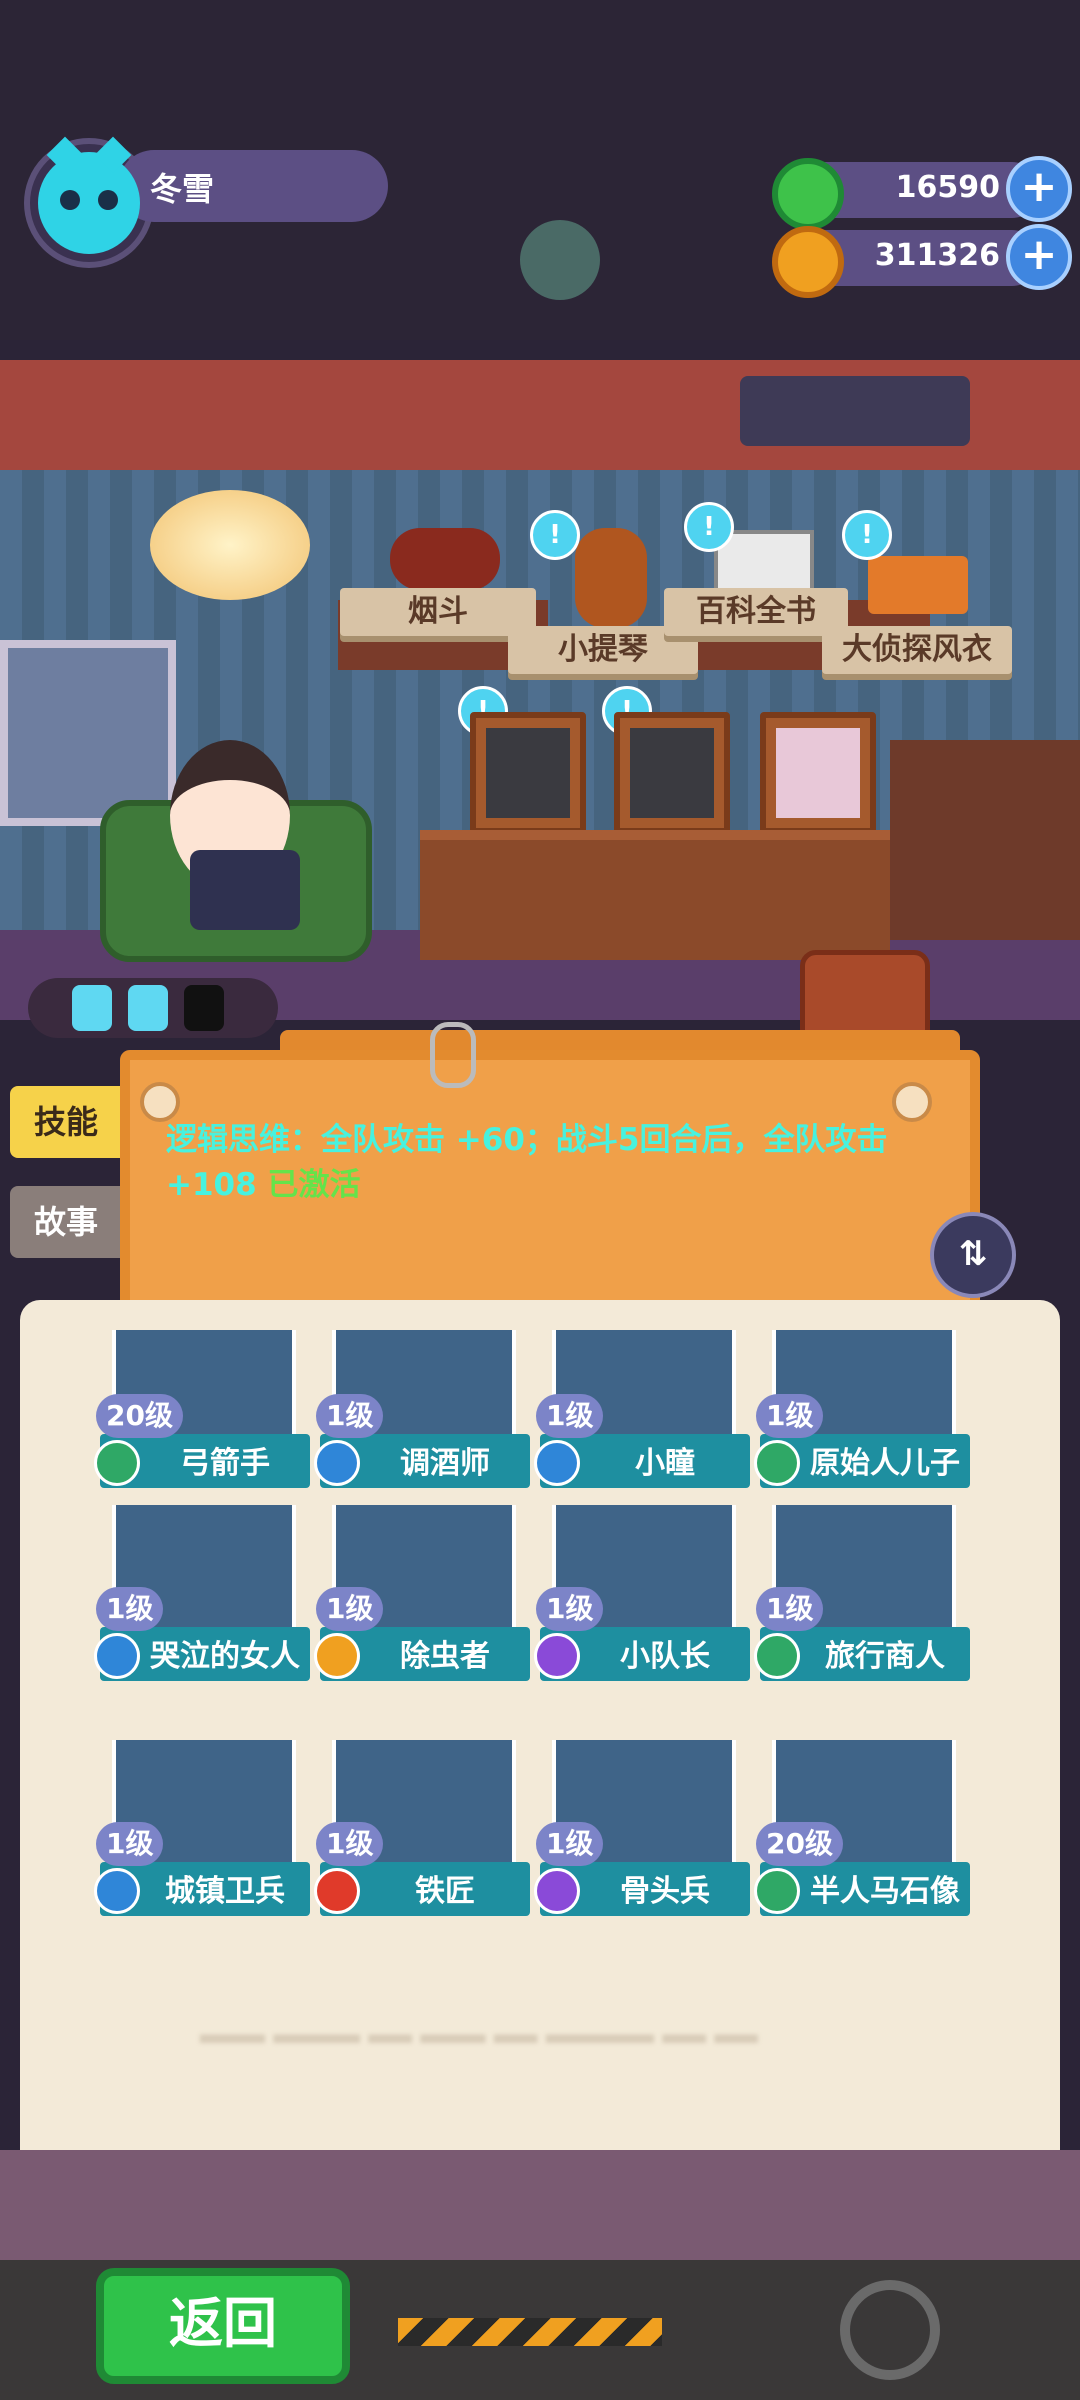 The height and width of the screenshot is (2400, 1080). I want to click on paperclip-icon, so click(453, 1055).